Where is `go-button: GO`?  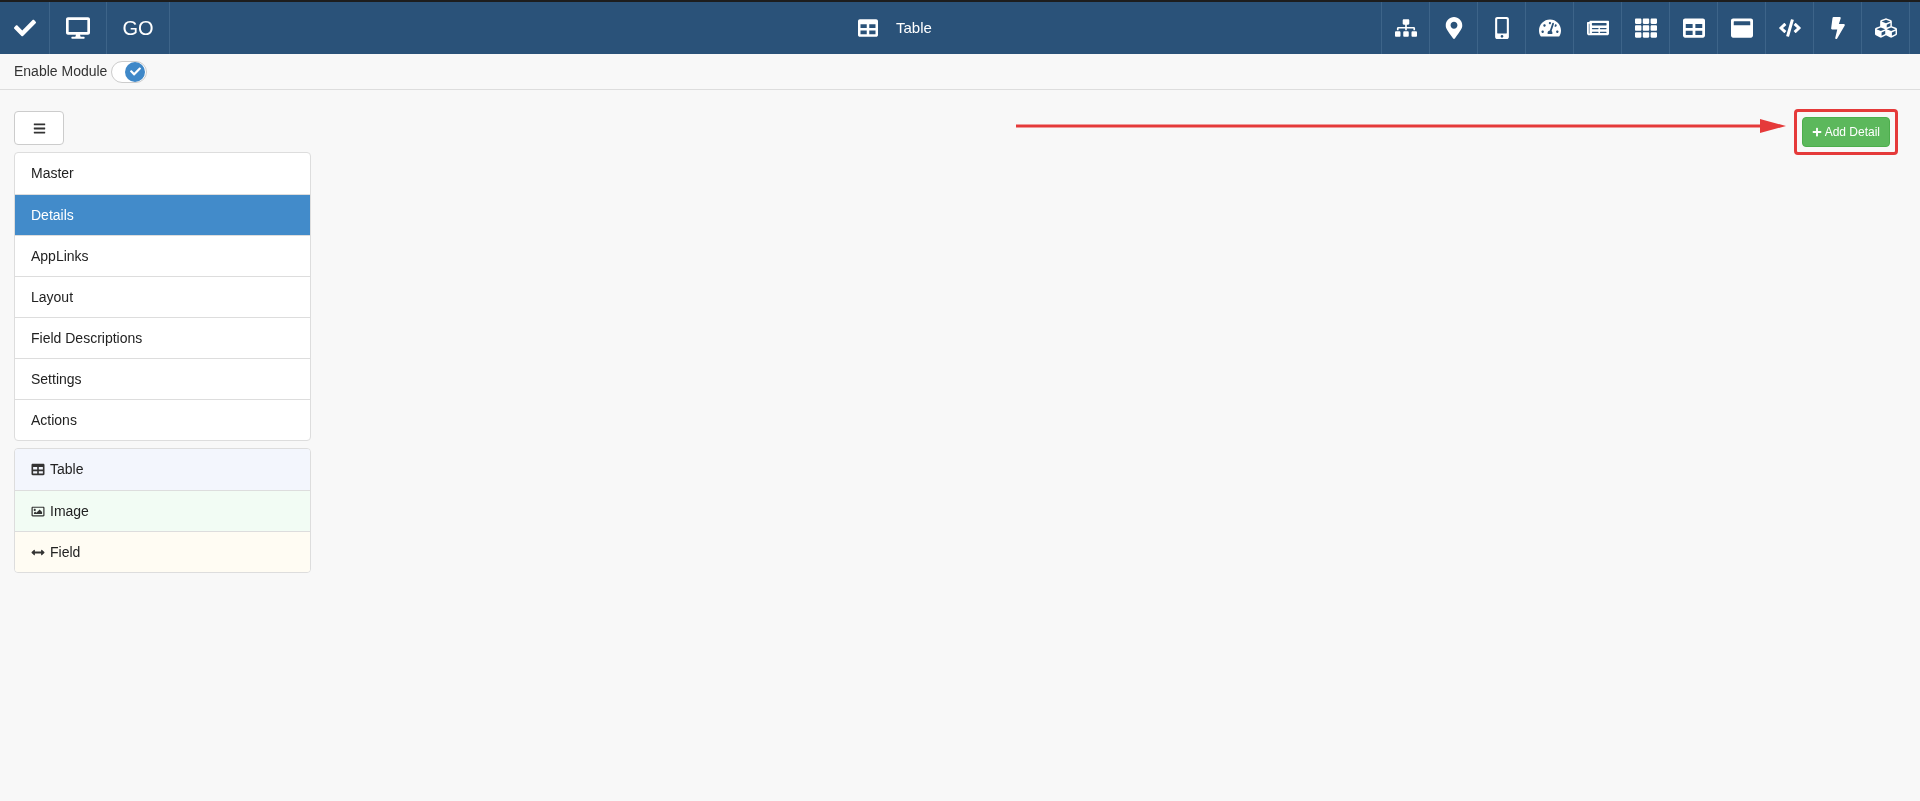
go-button: GO is located at coordinates (138, 28).